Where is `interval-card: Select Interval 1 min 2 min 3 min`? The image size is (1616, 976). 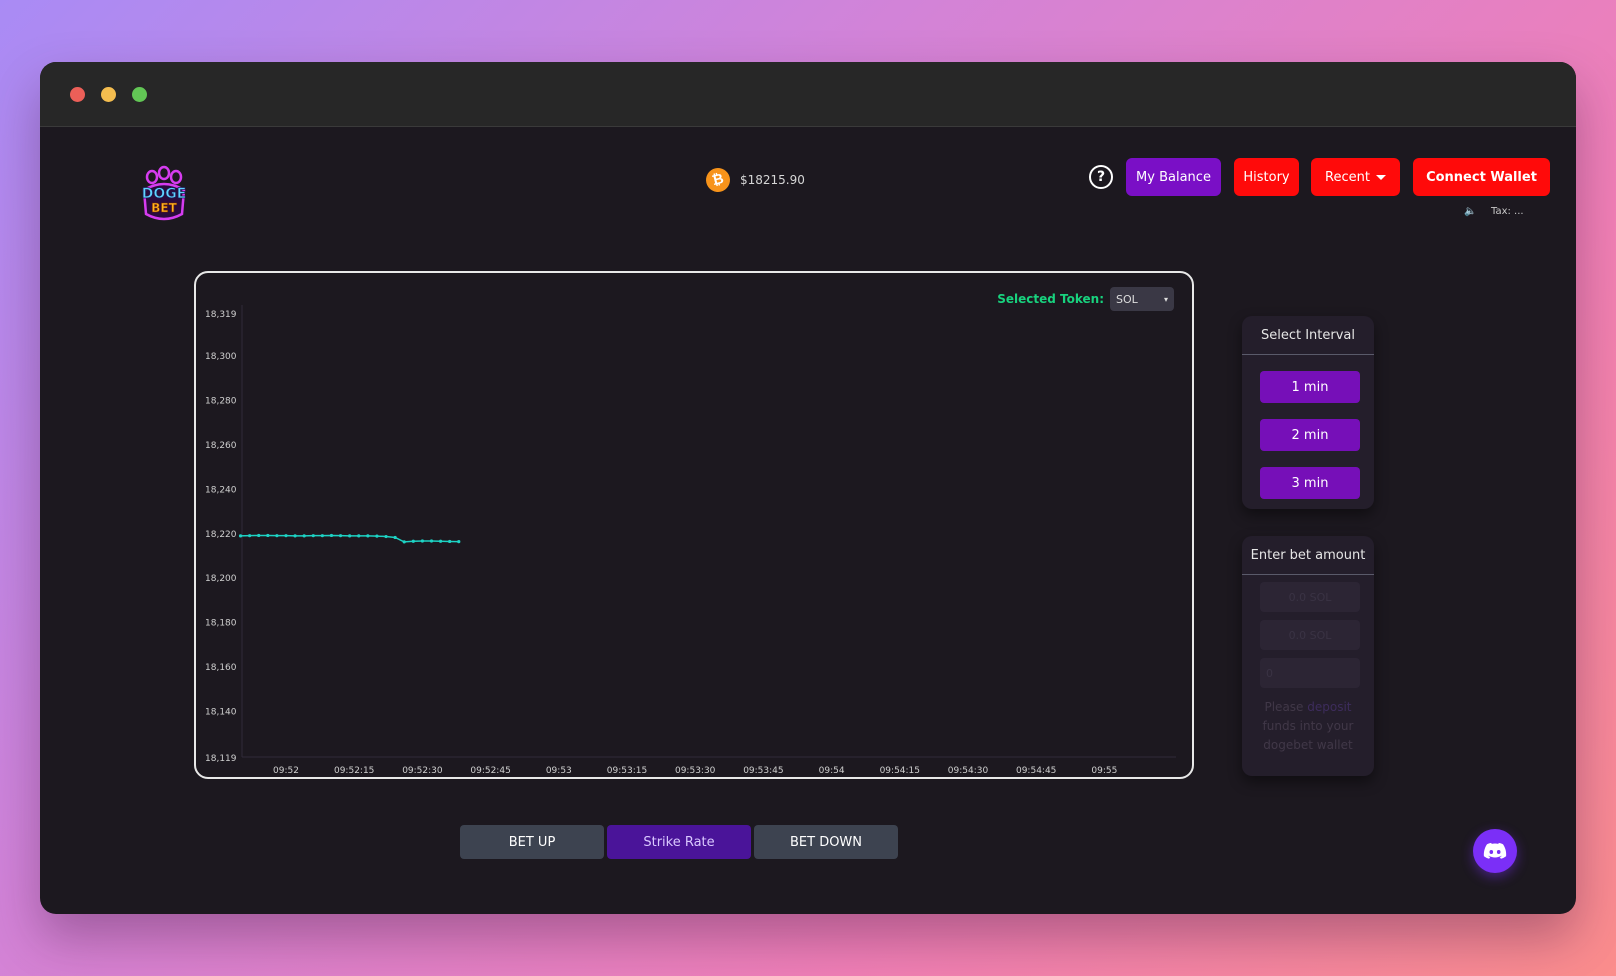
interval-card: Select Interval 1 min 2 min 3 min is located at coordinates (1308, 412).